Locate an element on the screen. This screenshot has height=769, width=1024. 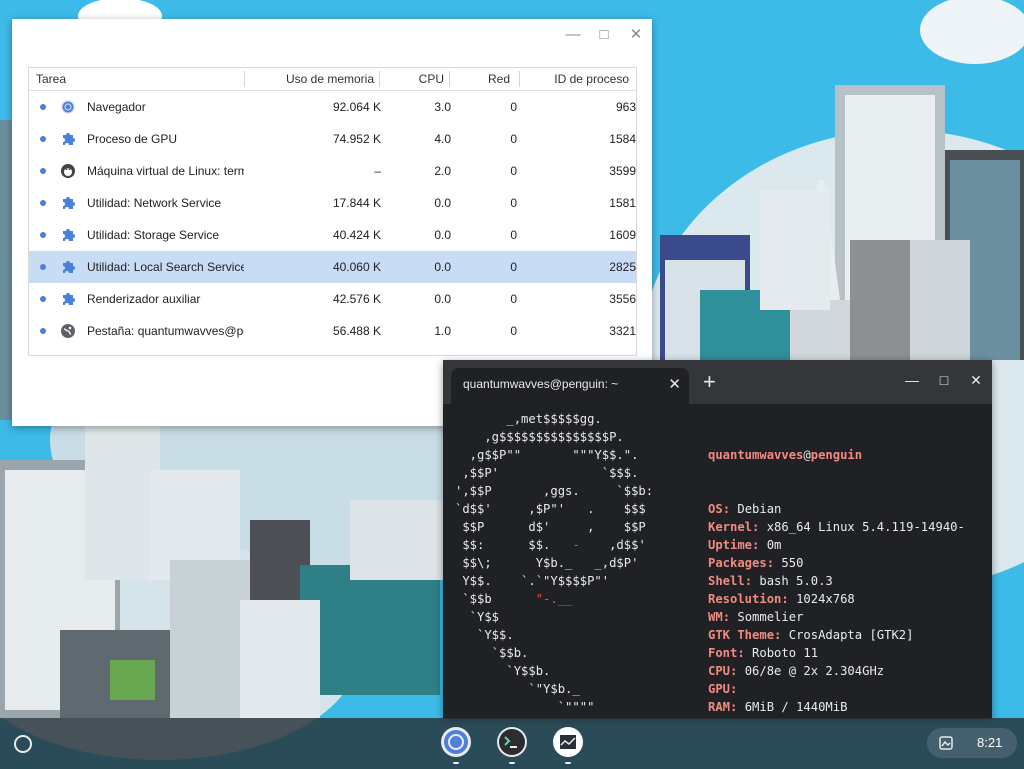
terminal-tab-title: quantumwavves@penguin: ~ is located at coordinates (541, 384).